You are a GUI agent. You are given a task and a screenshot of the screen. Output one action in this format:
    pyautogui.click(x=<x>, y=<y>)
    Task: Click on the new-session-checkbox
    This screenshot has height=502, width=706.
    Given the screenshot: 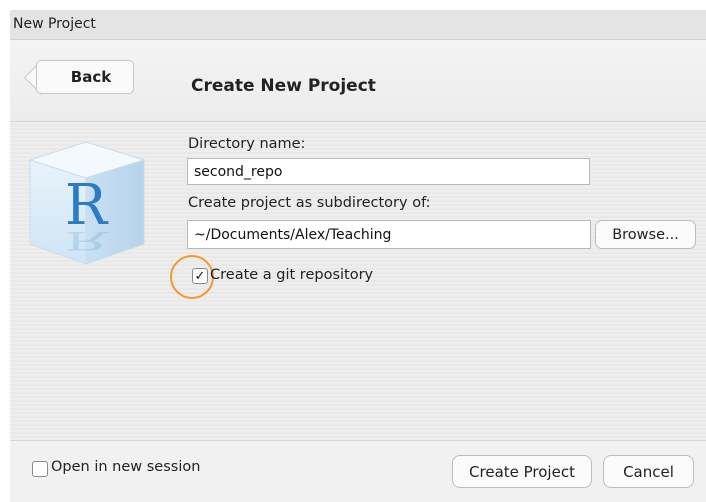 What is the action you would take?
    pyautogui.click(x=40, y=469)
    